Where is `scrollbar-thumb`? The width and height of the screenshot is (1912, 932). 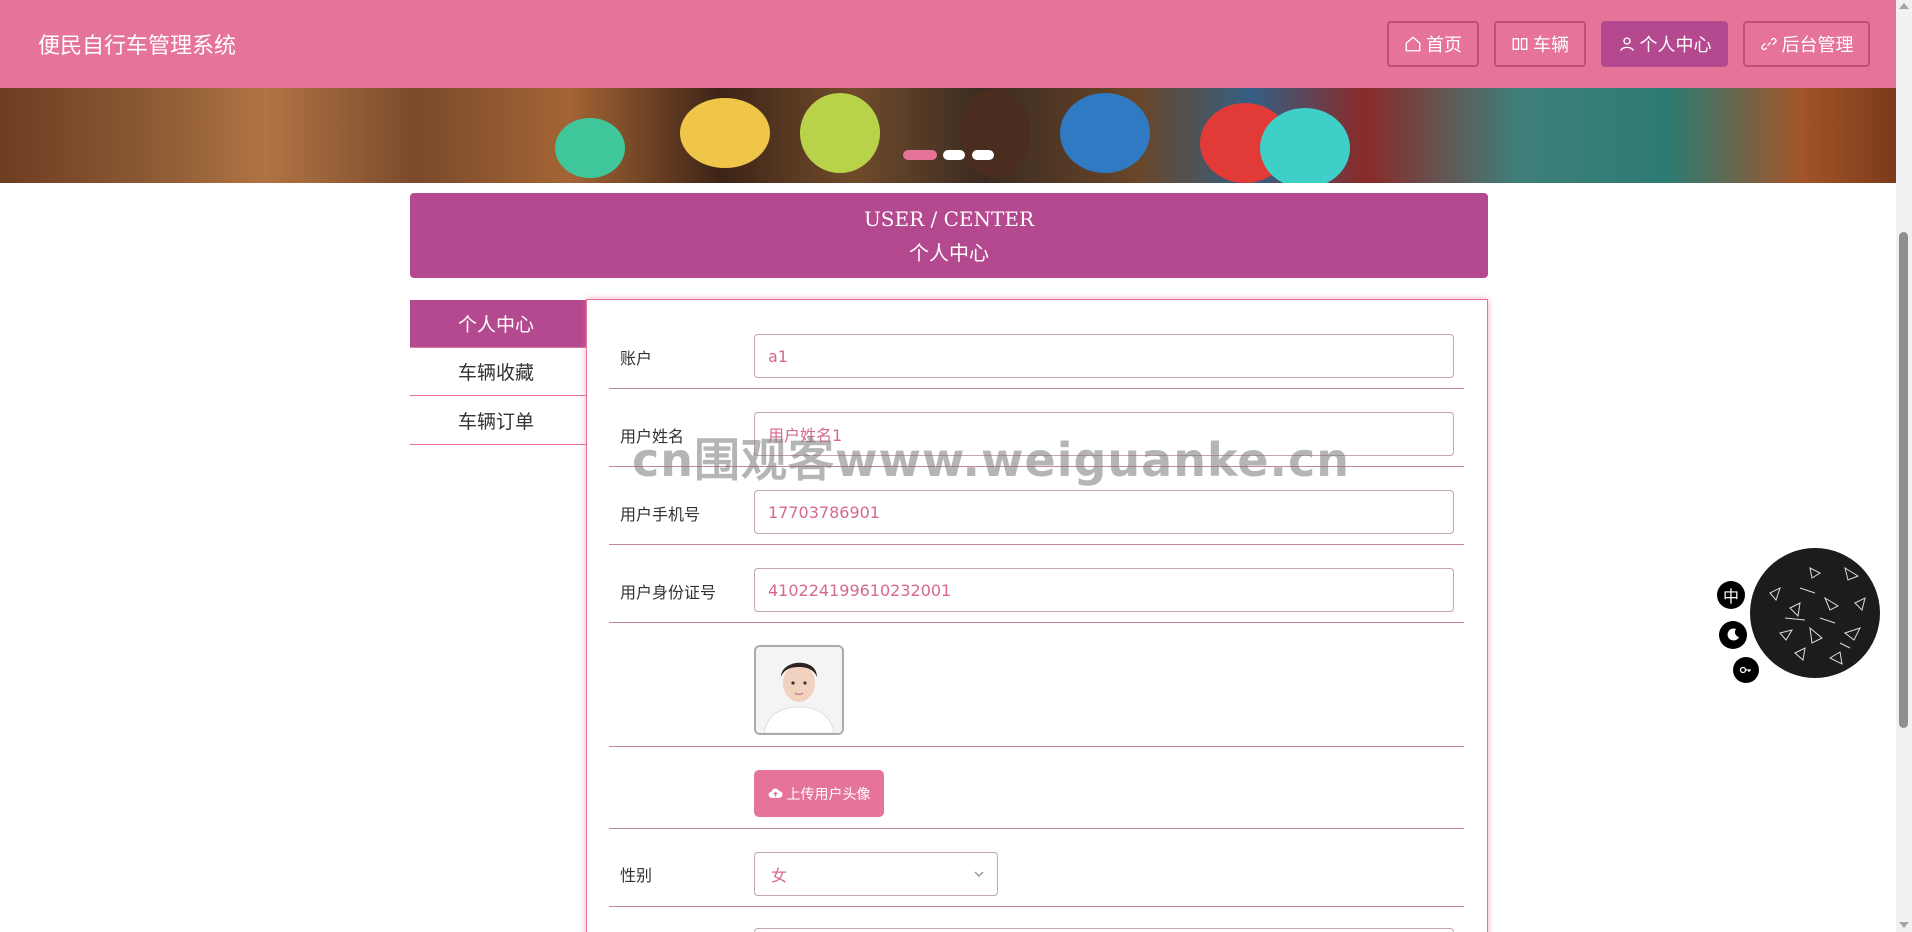 scrollbar-thumb is located at coordinates (1903, 480).